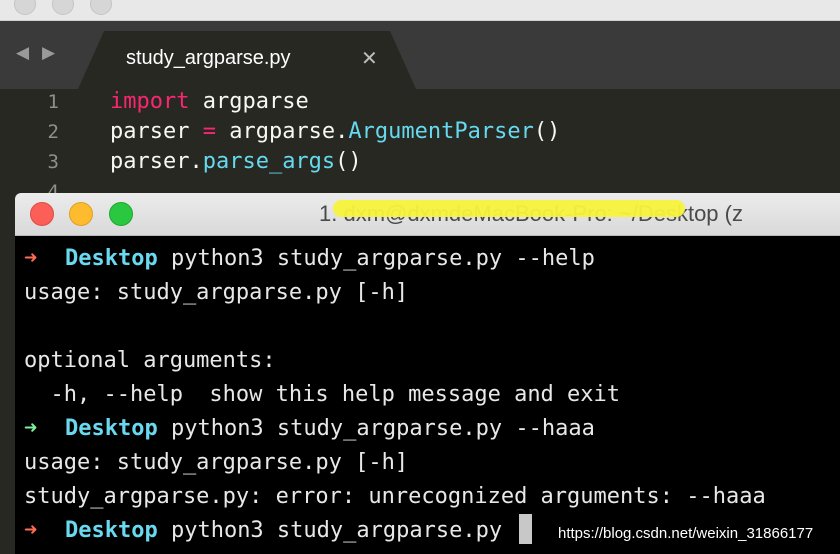 This screenshot has width=840, height=554. Describe the element at coordinates (48, 53) in the screenshot. I see `forward-arrow-icon: ▶` at that location.